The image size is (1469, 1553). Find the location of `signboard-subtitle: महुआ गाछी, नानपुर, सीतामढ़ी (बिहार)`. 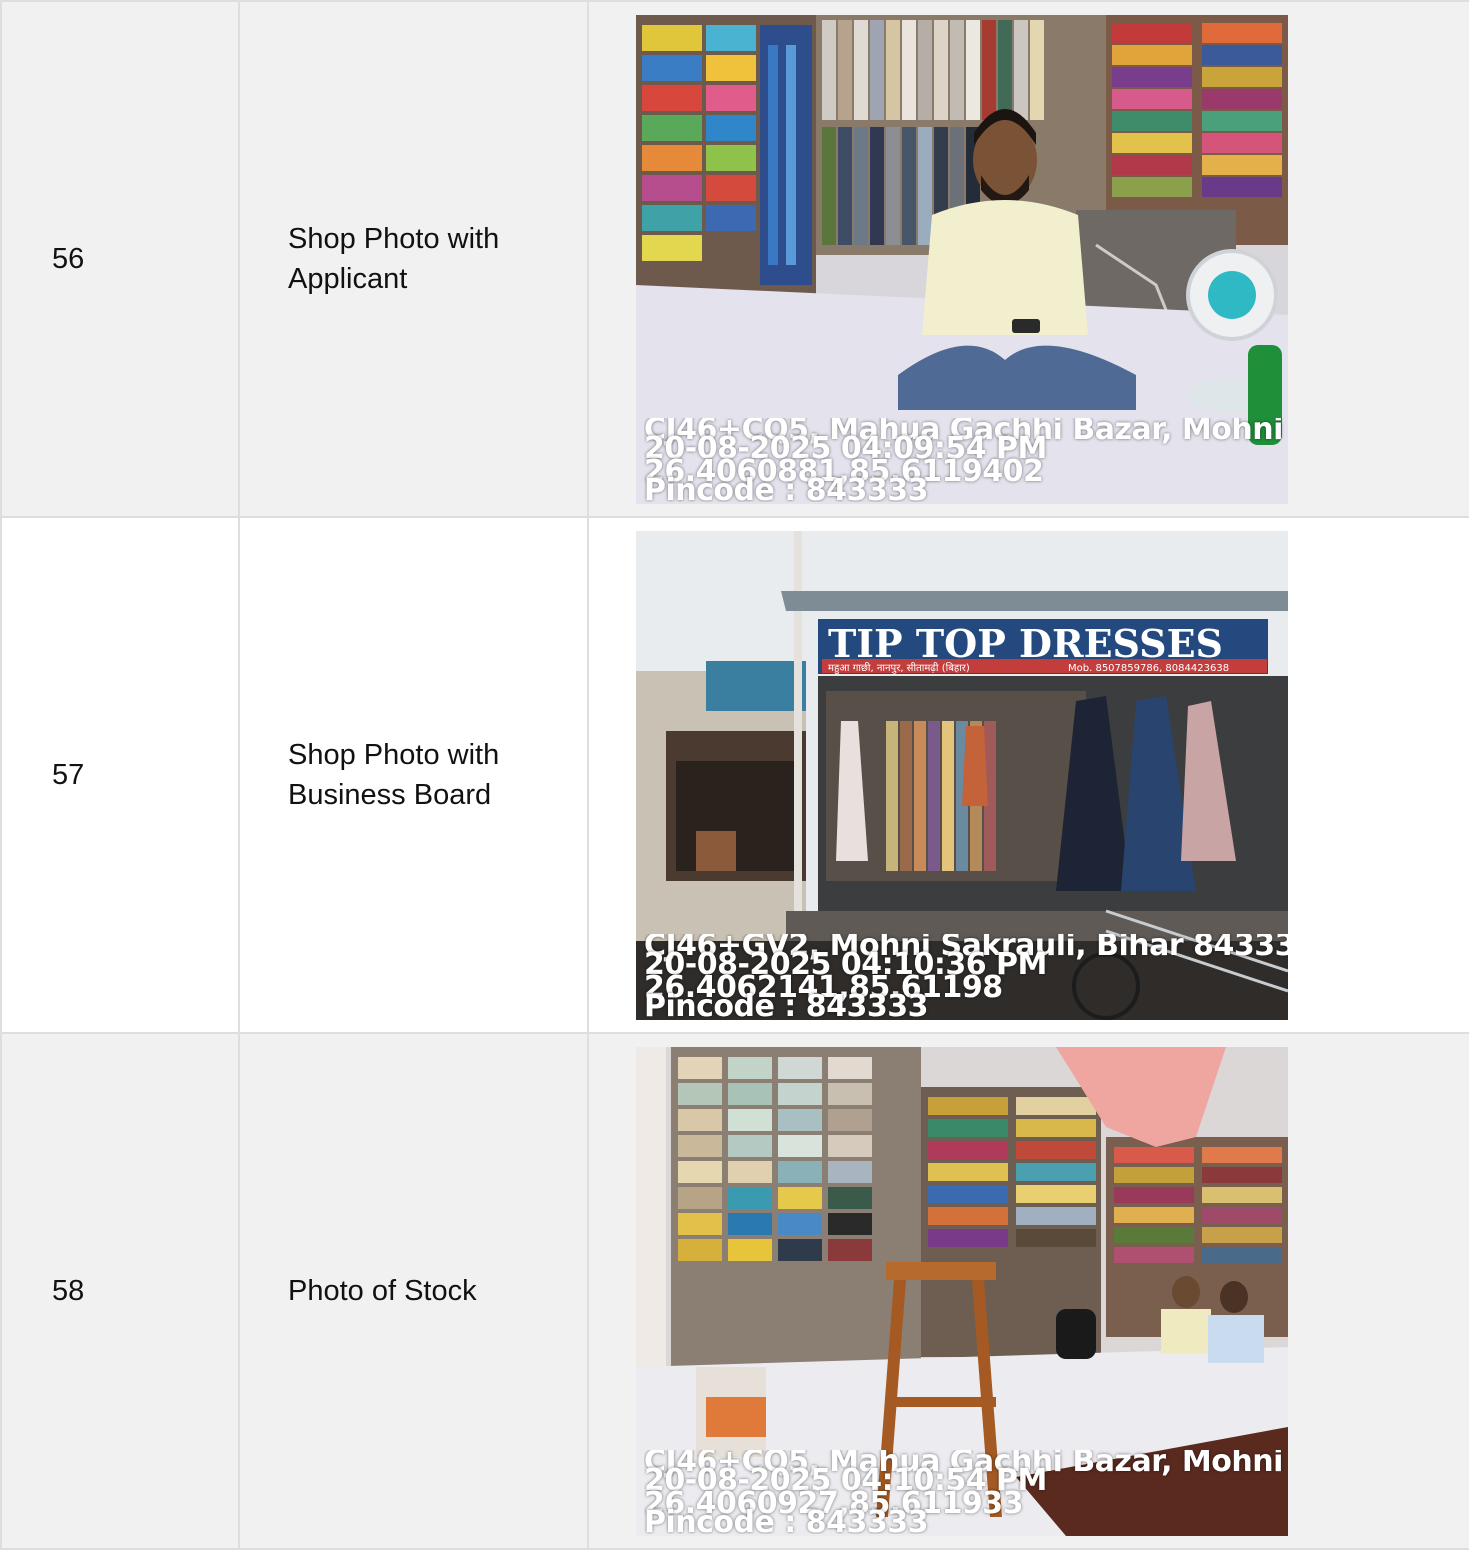

signboard-subtitle: महुआ गाछी, नानपुर, सीतामढ़ी (बिहार) is located at coordinates (899, 668).